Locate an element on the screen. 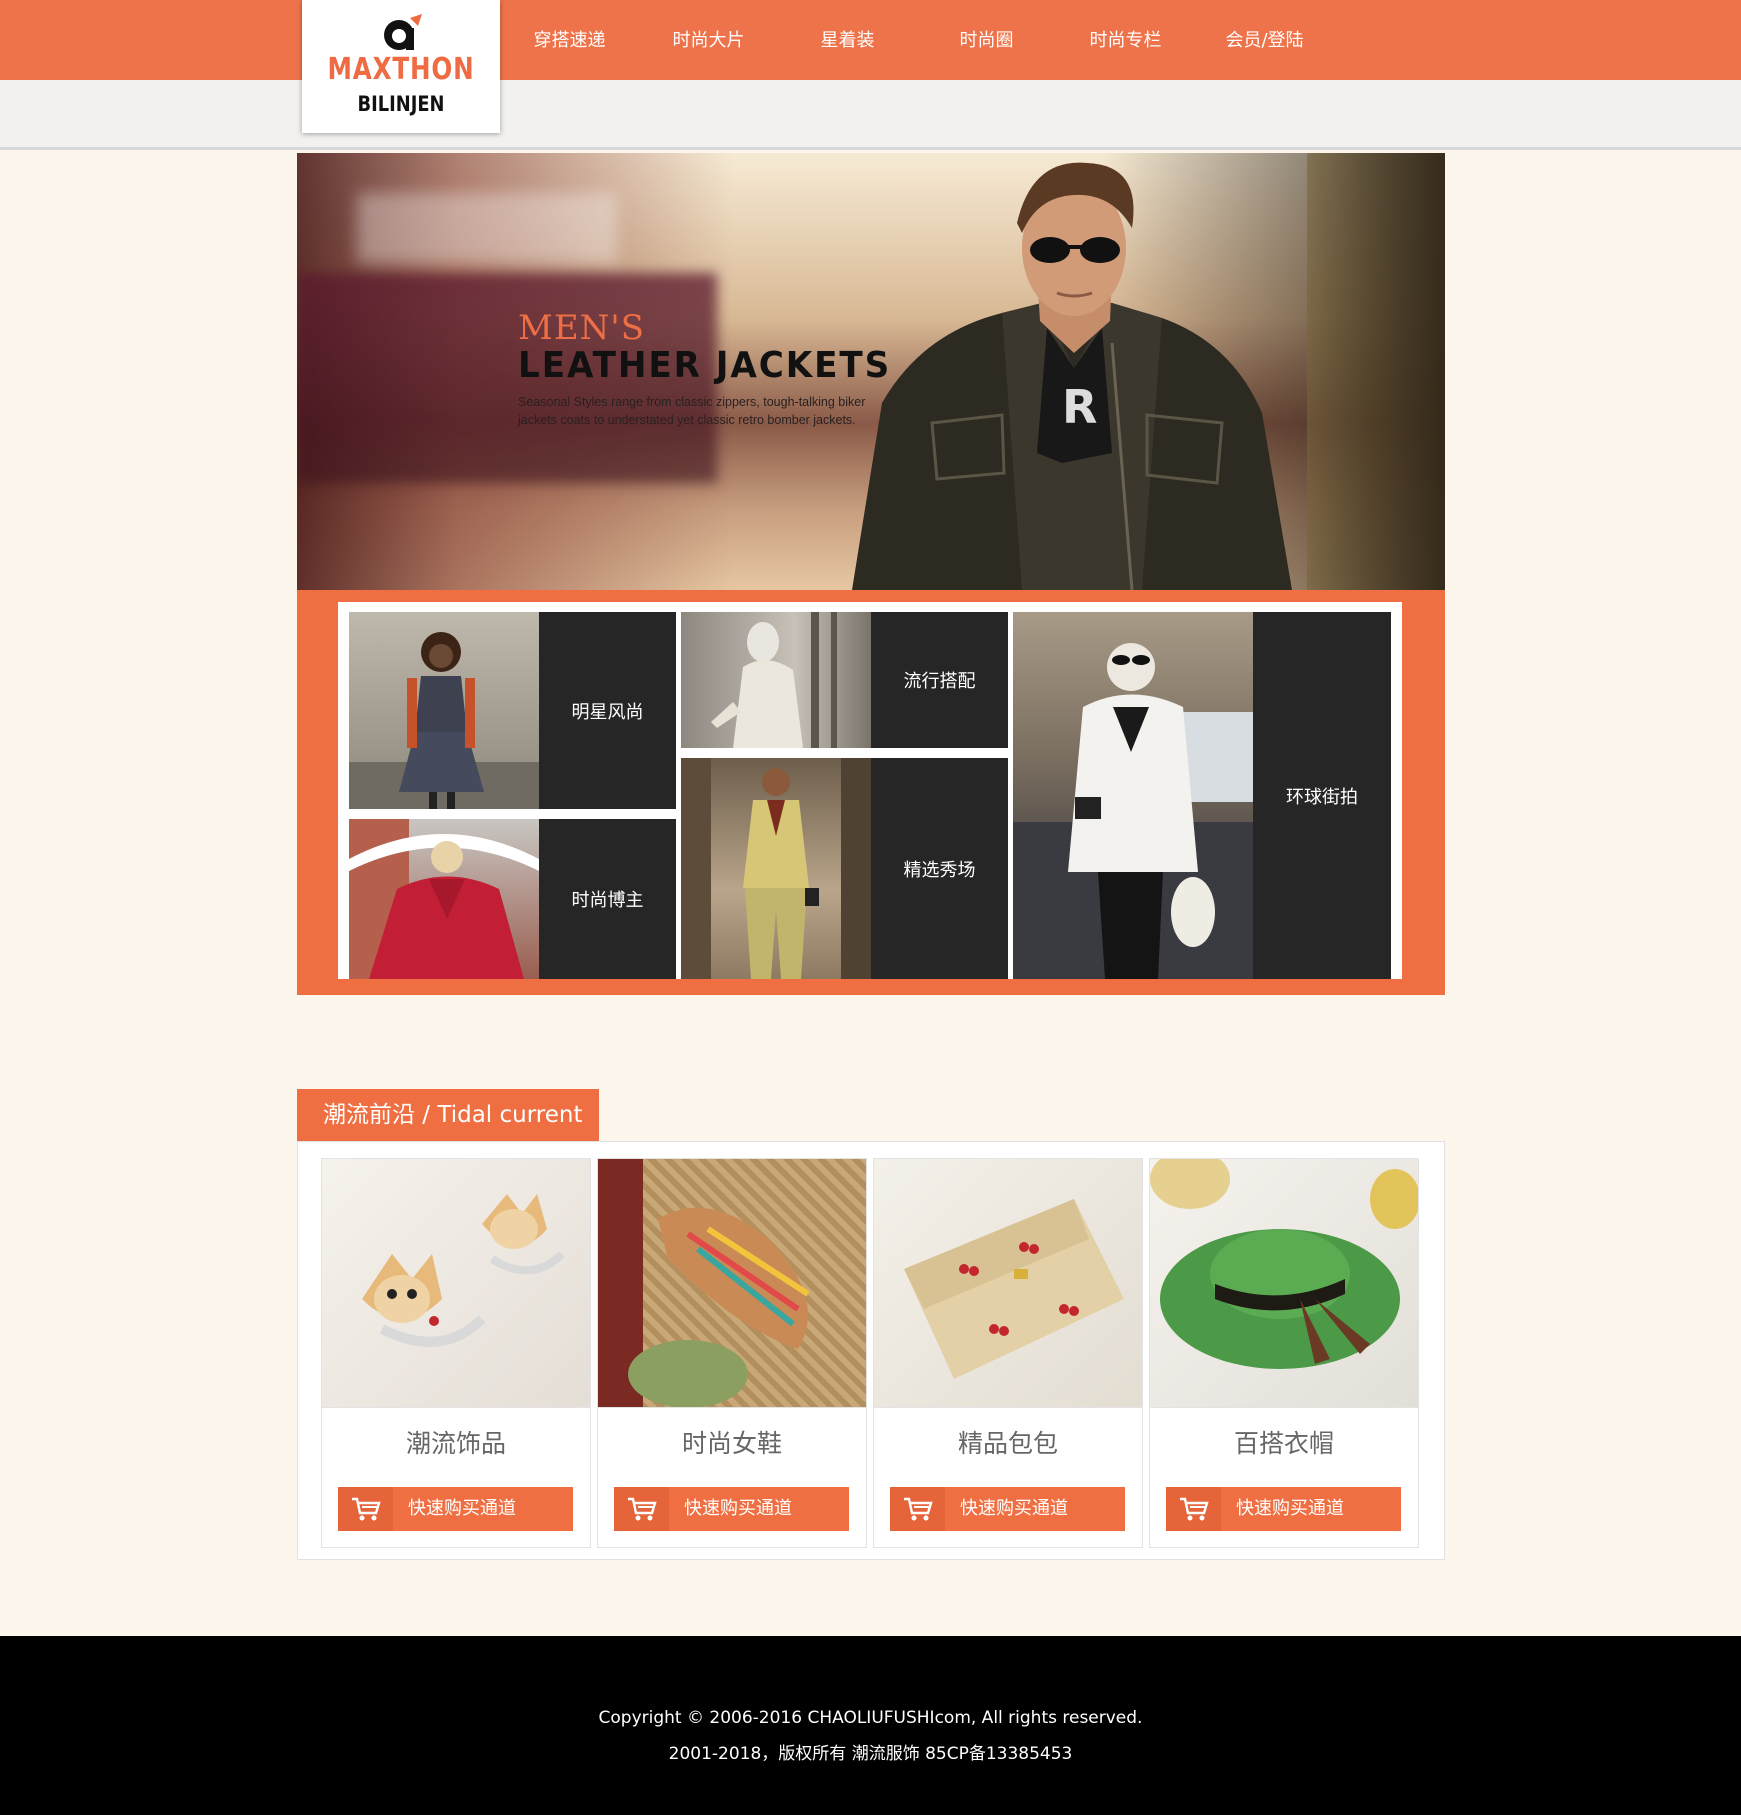 The height and width of the screenshot is (1815, 1741). footer-record: 2001-2018，版权所有 潮流服饰 85CP备13385453 is located at coordinates (870, 1754).